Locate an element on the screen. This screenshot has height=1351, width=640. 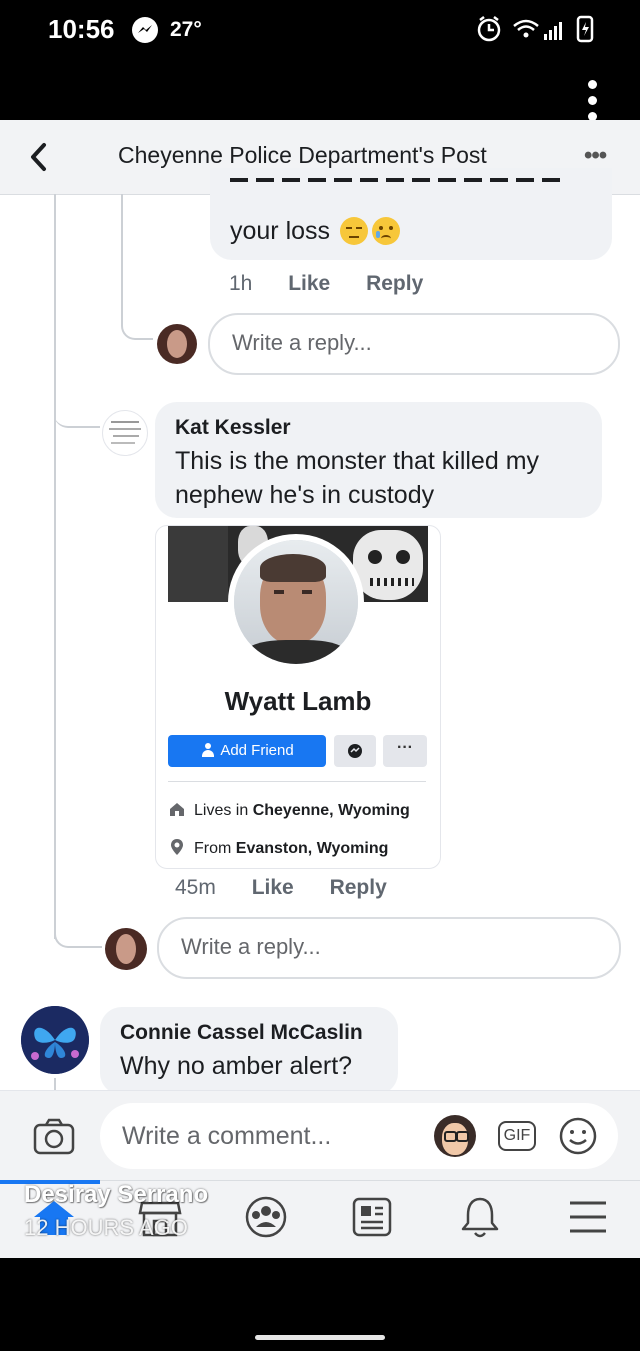
comment-text: your loss is located at coordinates (280, 231).